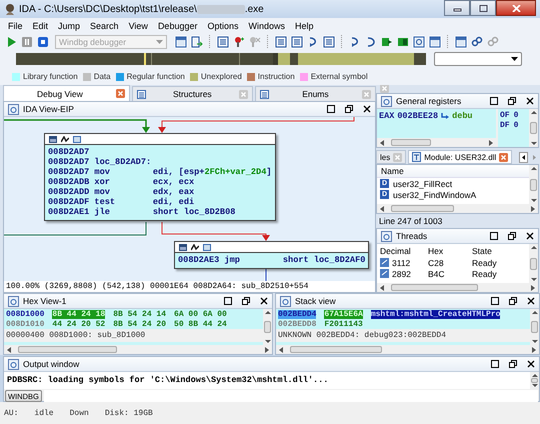  Describe the element at coordinates (499, 251) in the screenshot. I see `column-header: State` at that location.